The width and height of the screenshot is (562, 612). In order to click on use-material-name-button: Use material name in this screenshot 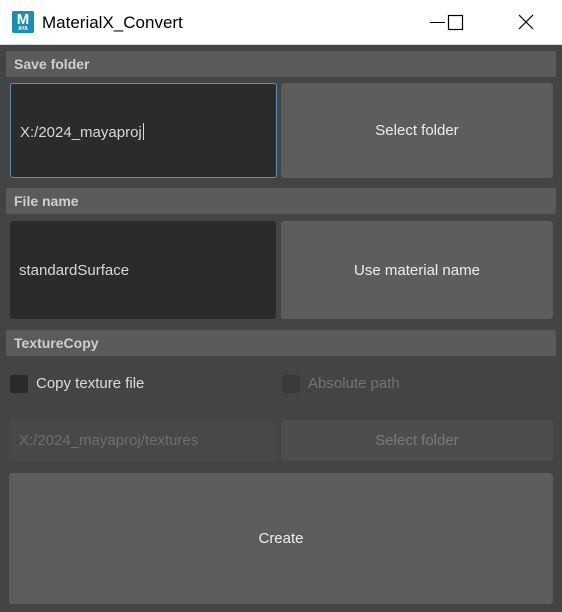, I will do `click(417, 270)`.